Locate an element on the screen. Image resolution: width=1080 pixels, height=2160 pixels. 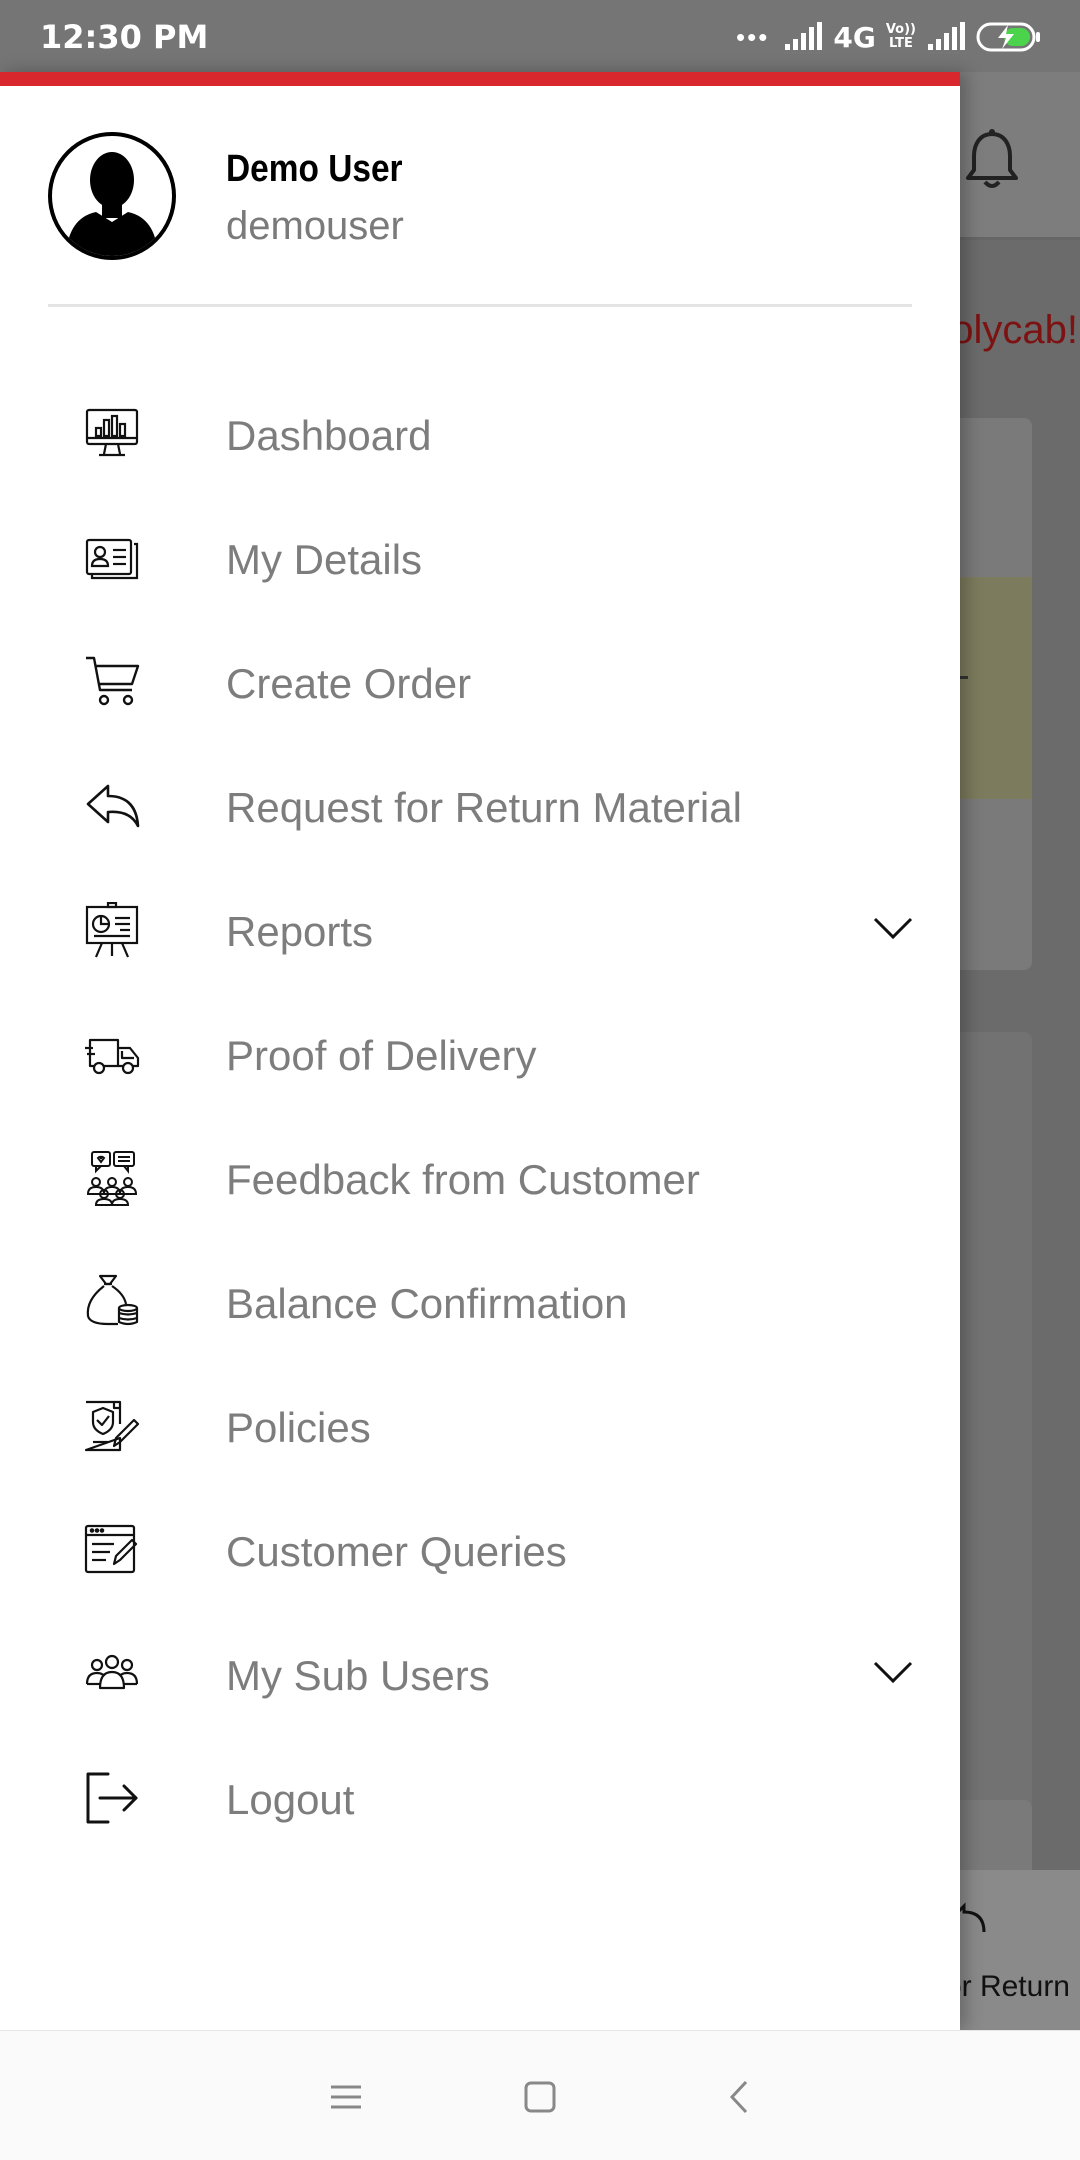
system-nav-bar is located at coordinates (540, 2095).